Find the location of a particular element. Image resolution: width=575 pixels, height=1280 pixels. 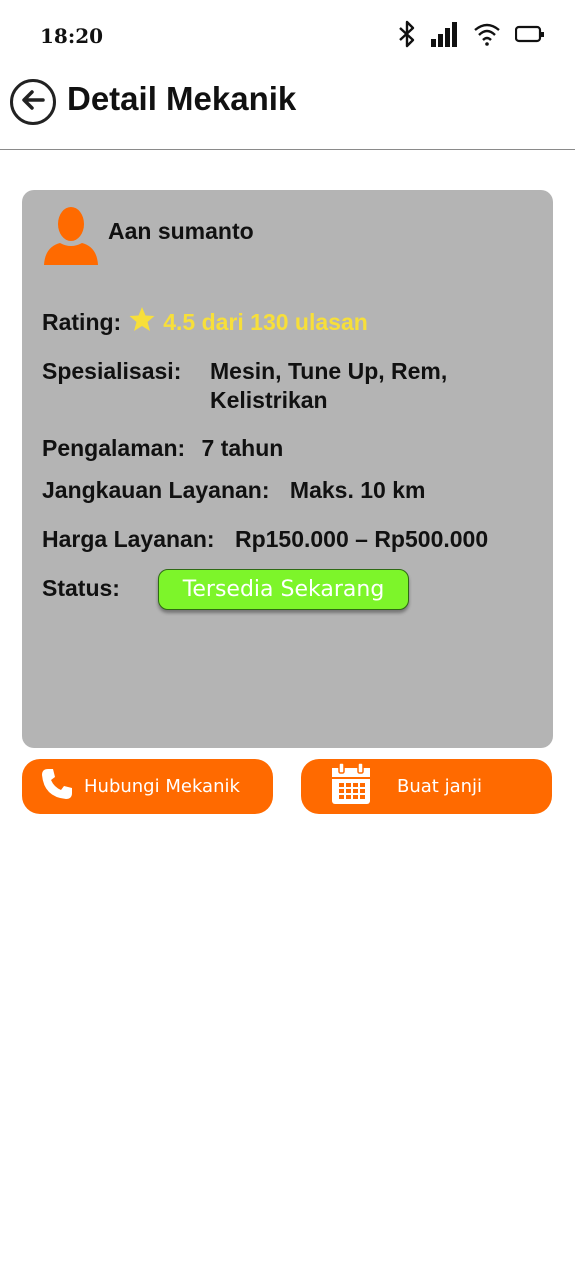

service-range-value: Maks. 10 km is located at coordinates (357, 490).